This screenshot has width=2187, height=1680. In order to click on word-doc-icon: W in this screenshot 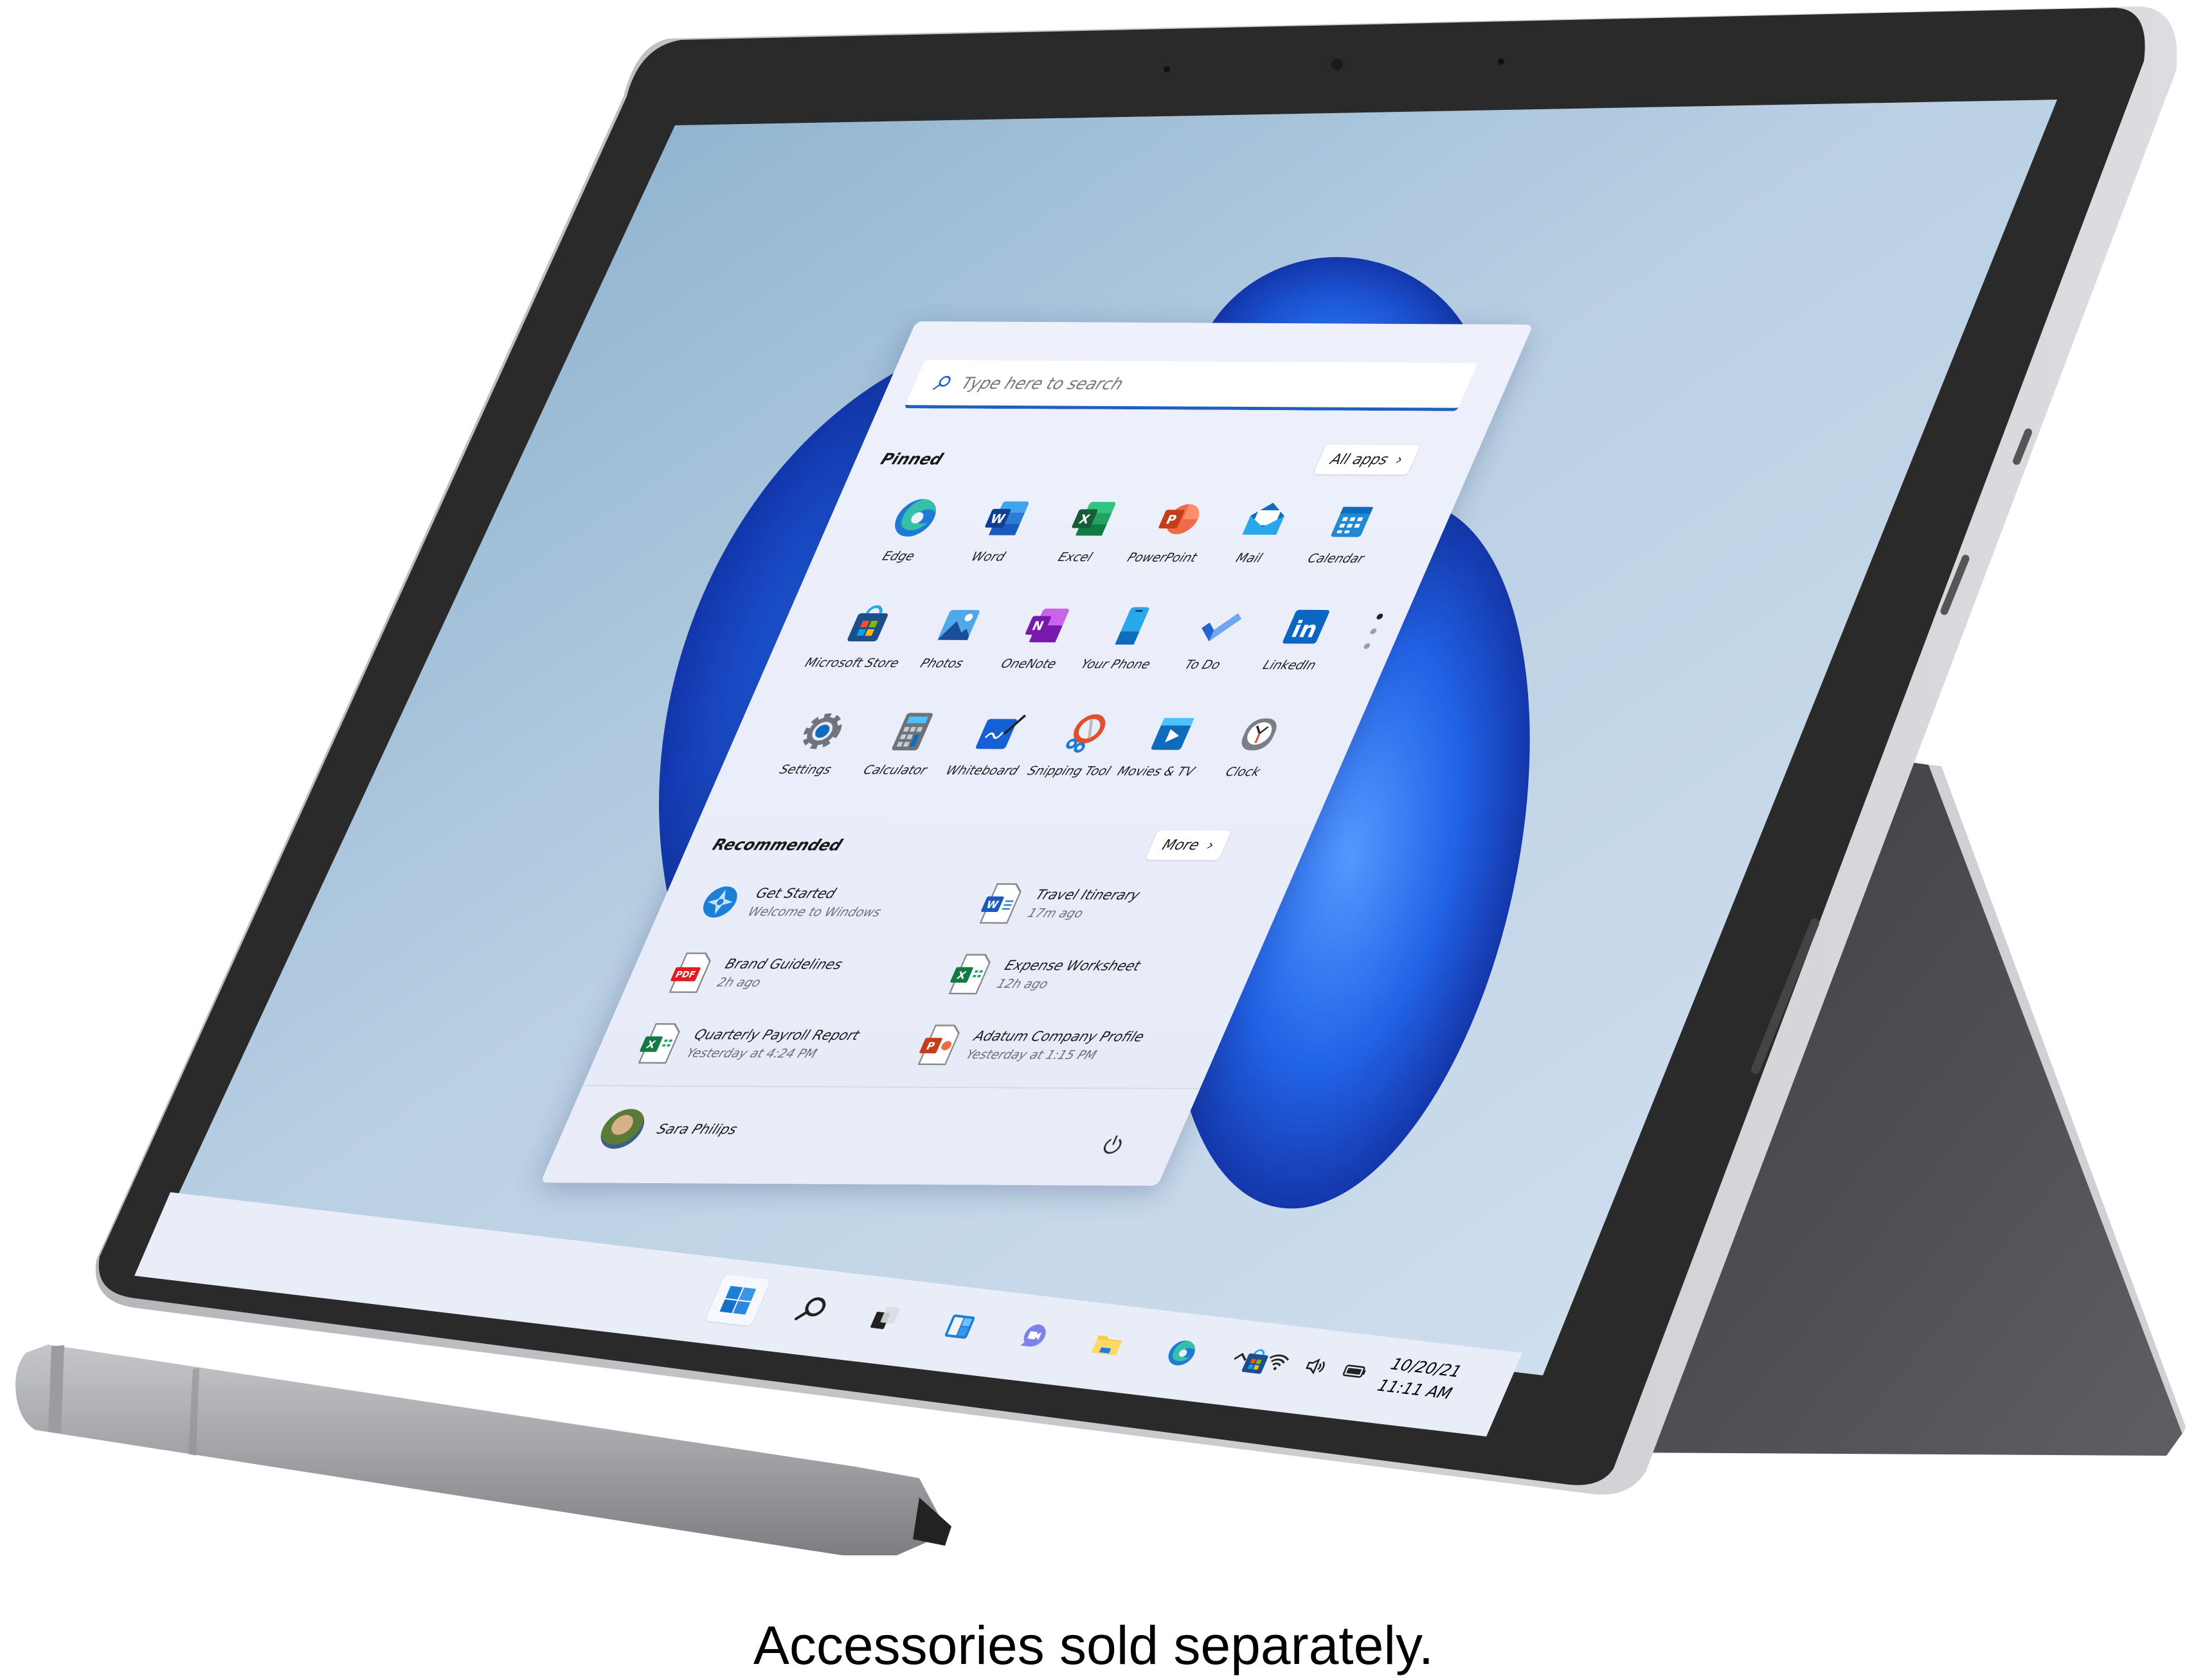, I will do `click(1000, 903)`.